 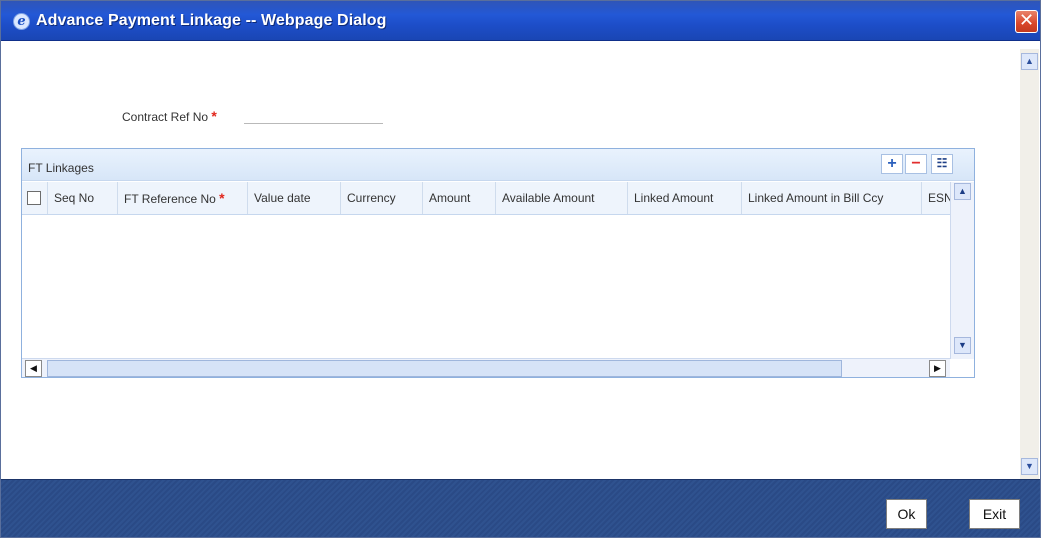 I want to click on close-button: ✕, so click(x=1026, y=21).